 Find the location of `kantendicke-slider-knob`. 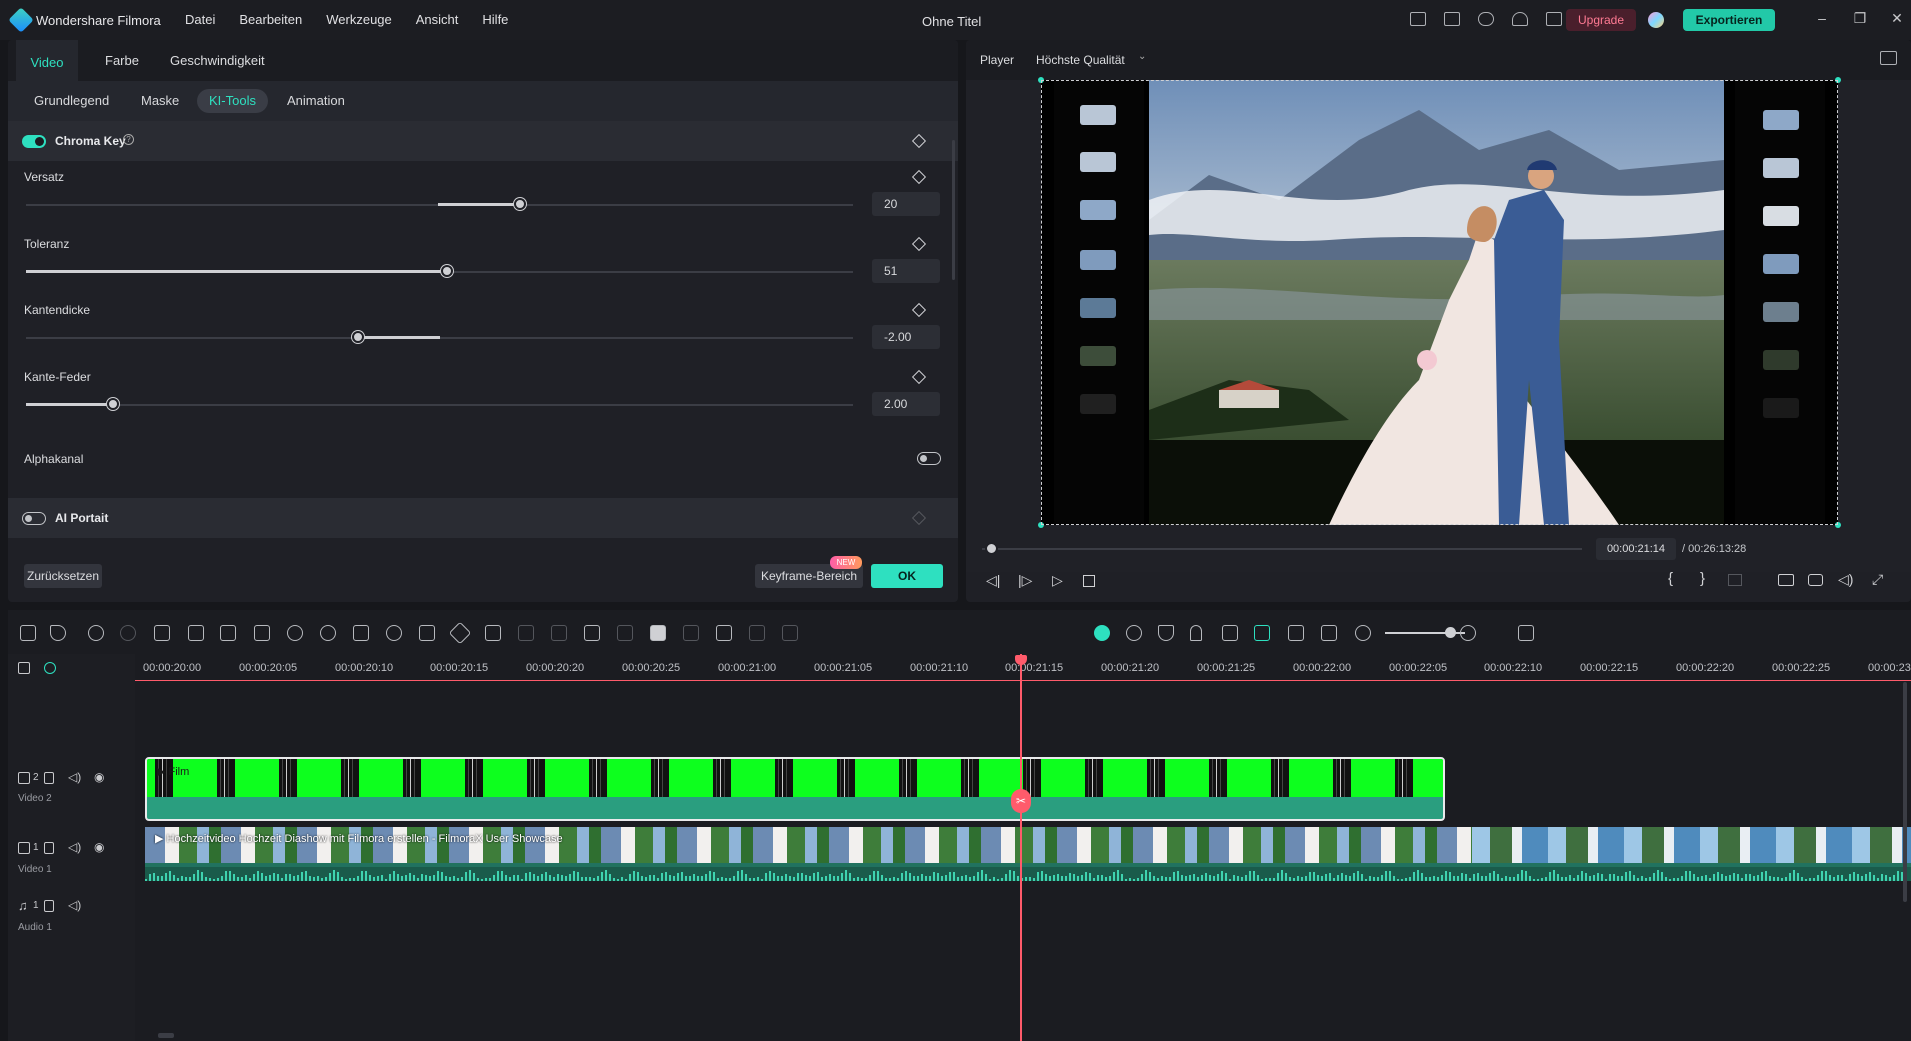

kantendicke-slider-knob is located at coordinates (358, 337).